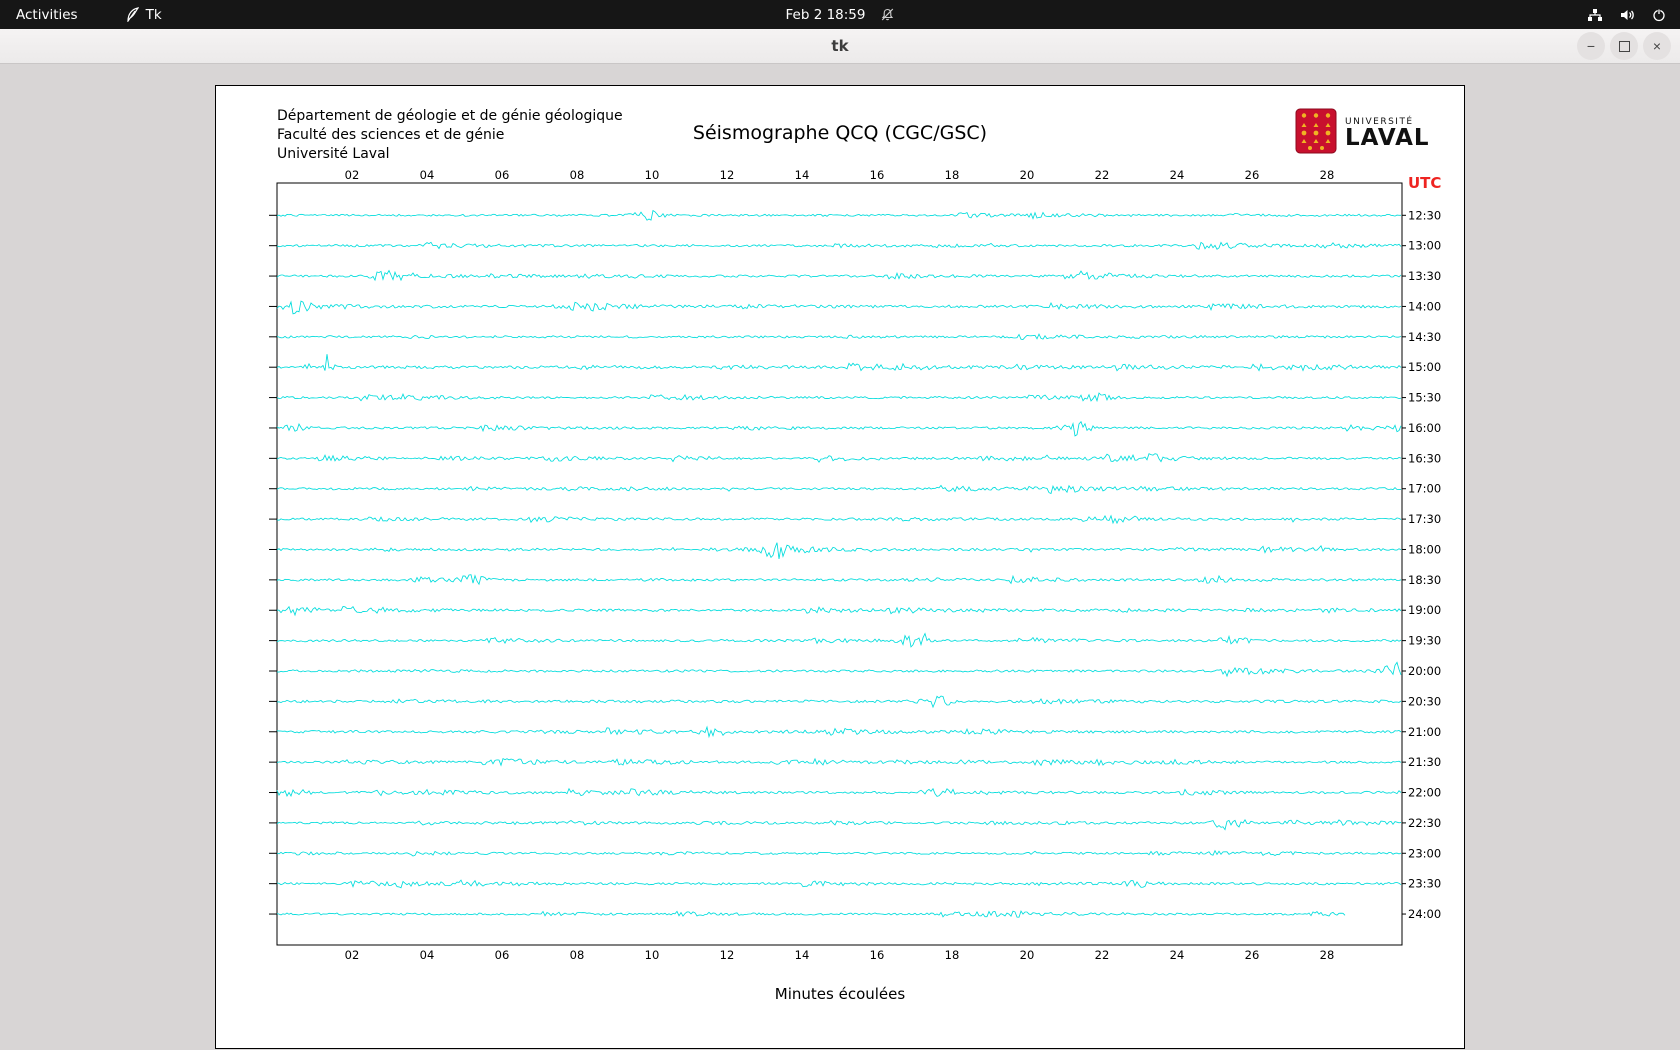 The image size is (1680, 1050). I want to click on focused-app-menu: Tk, so click(144, 14).